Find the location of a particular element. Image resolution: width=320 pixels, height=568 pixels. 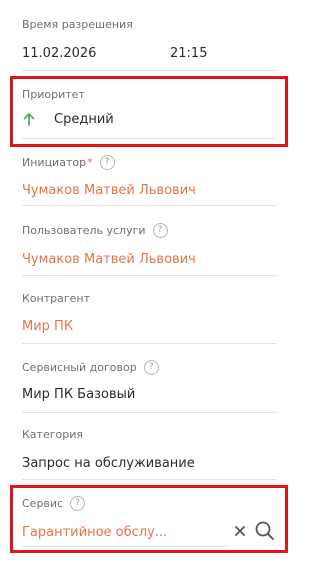

initiator-label: Инициатор * ? is located at coordinates (68, 162).